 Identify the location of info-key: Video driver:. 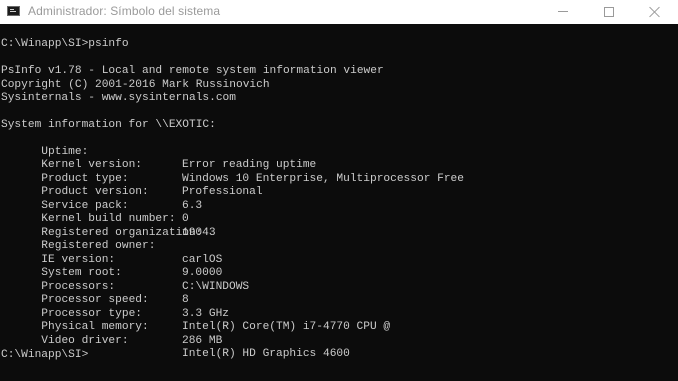
(85, 340).